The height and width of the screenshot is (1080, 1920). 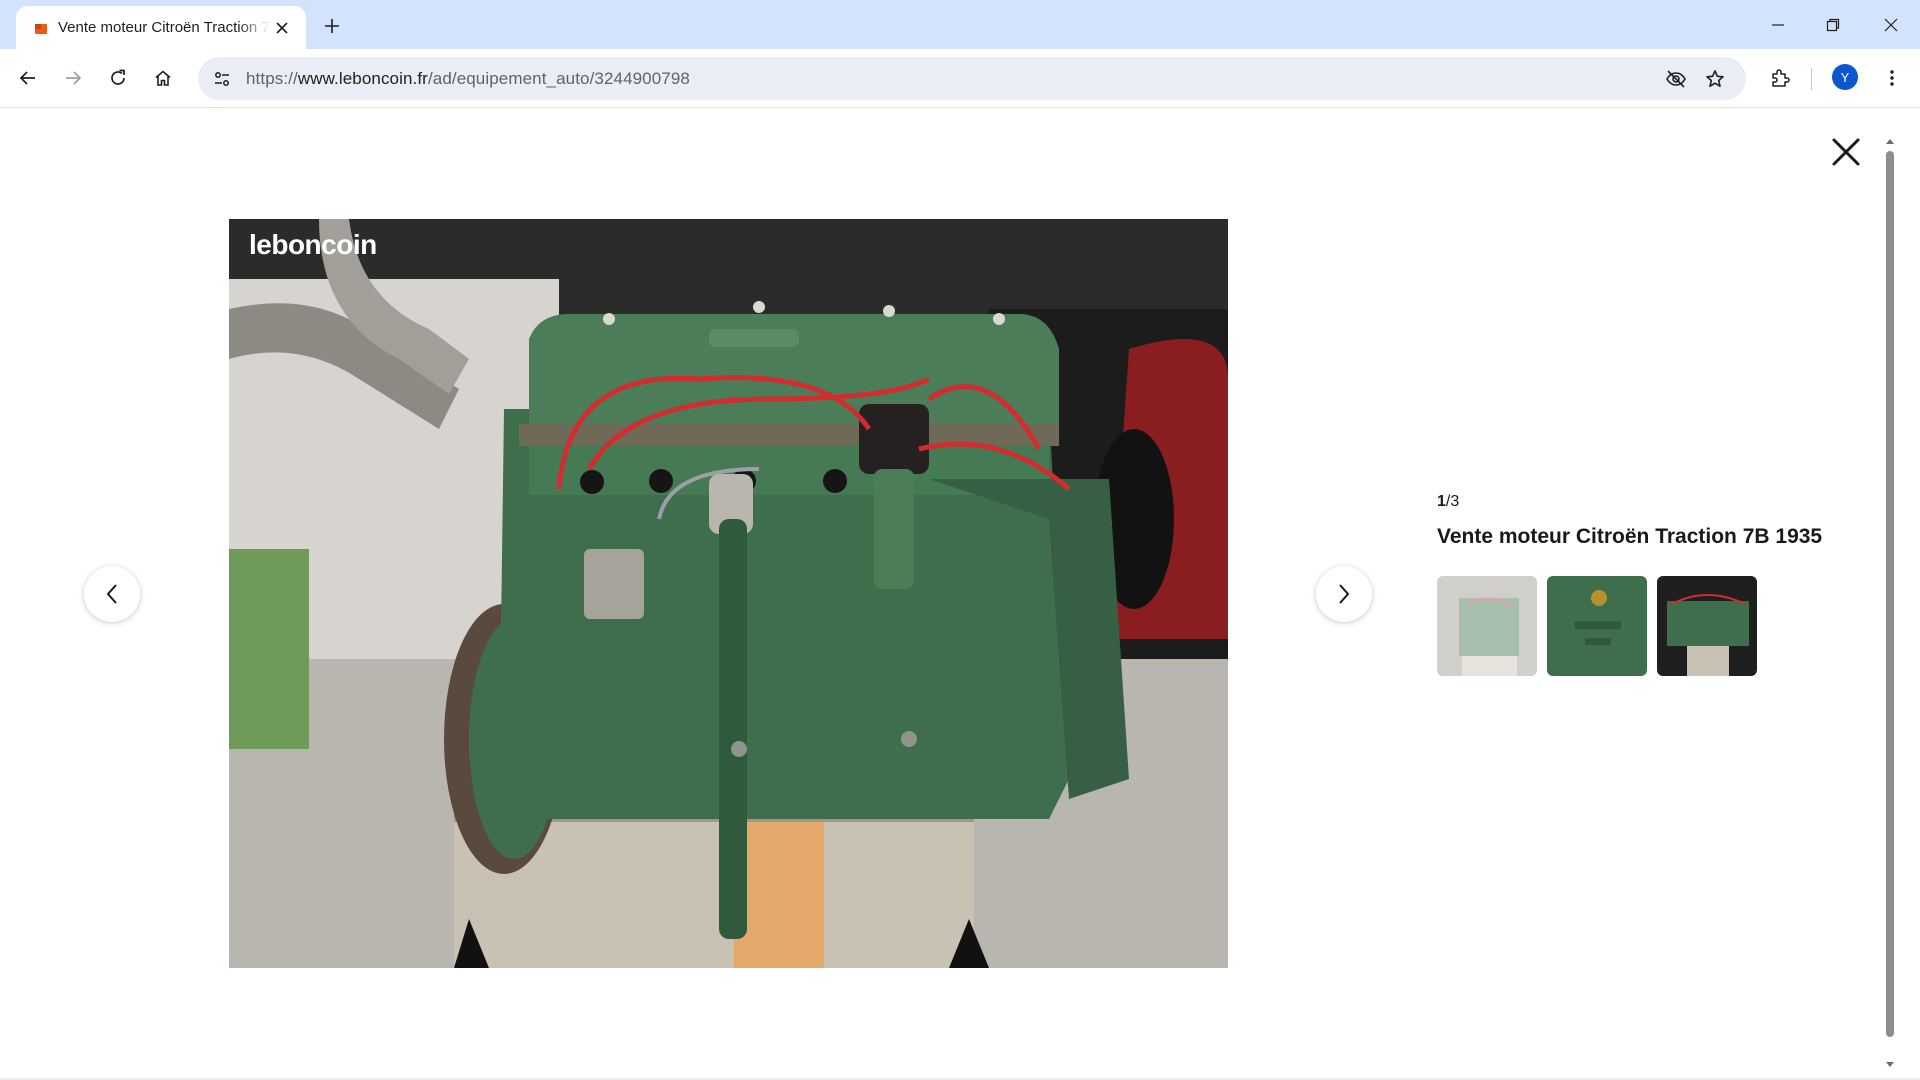 I want to click on restore-icon, so click(x=1833, y=25).